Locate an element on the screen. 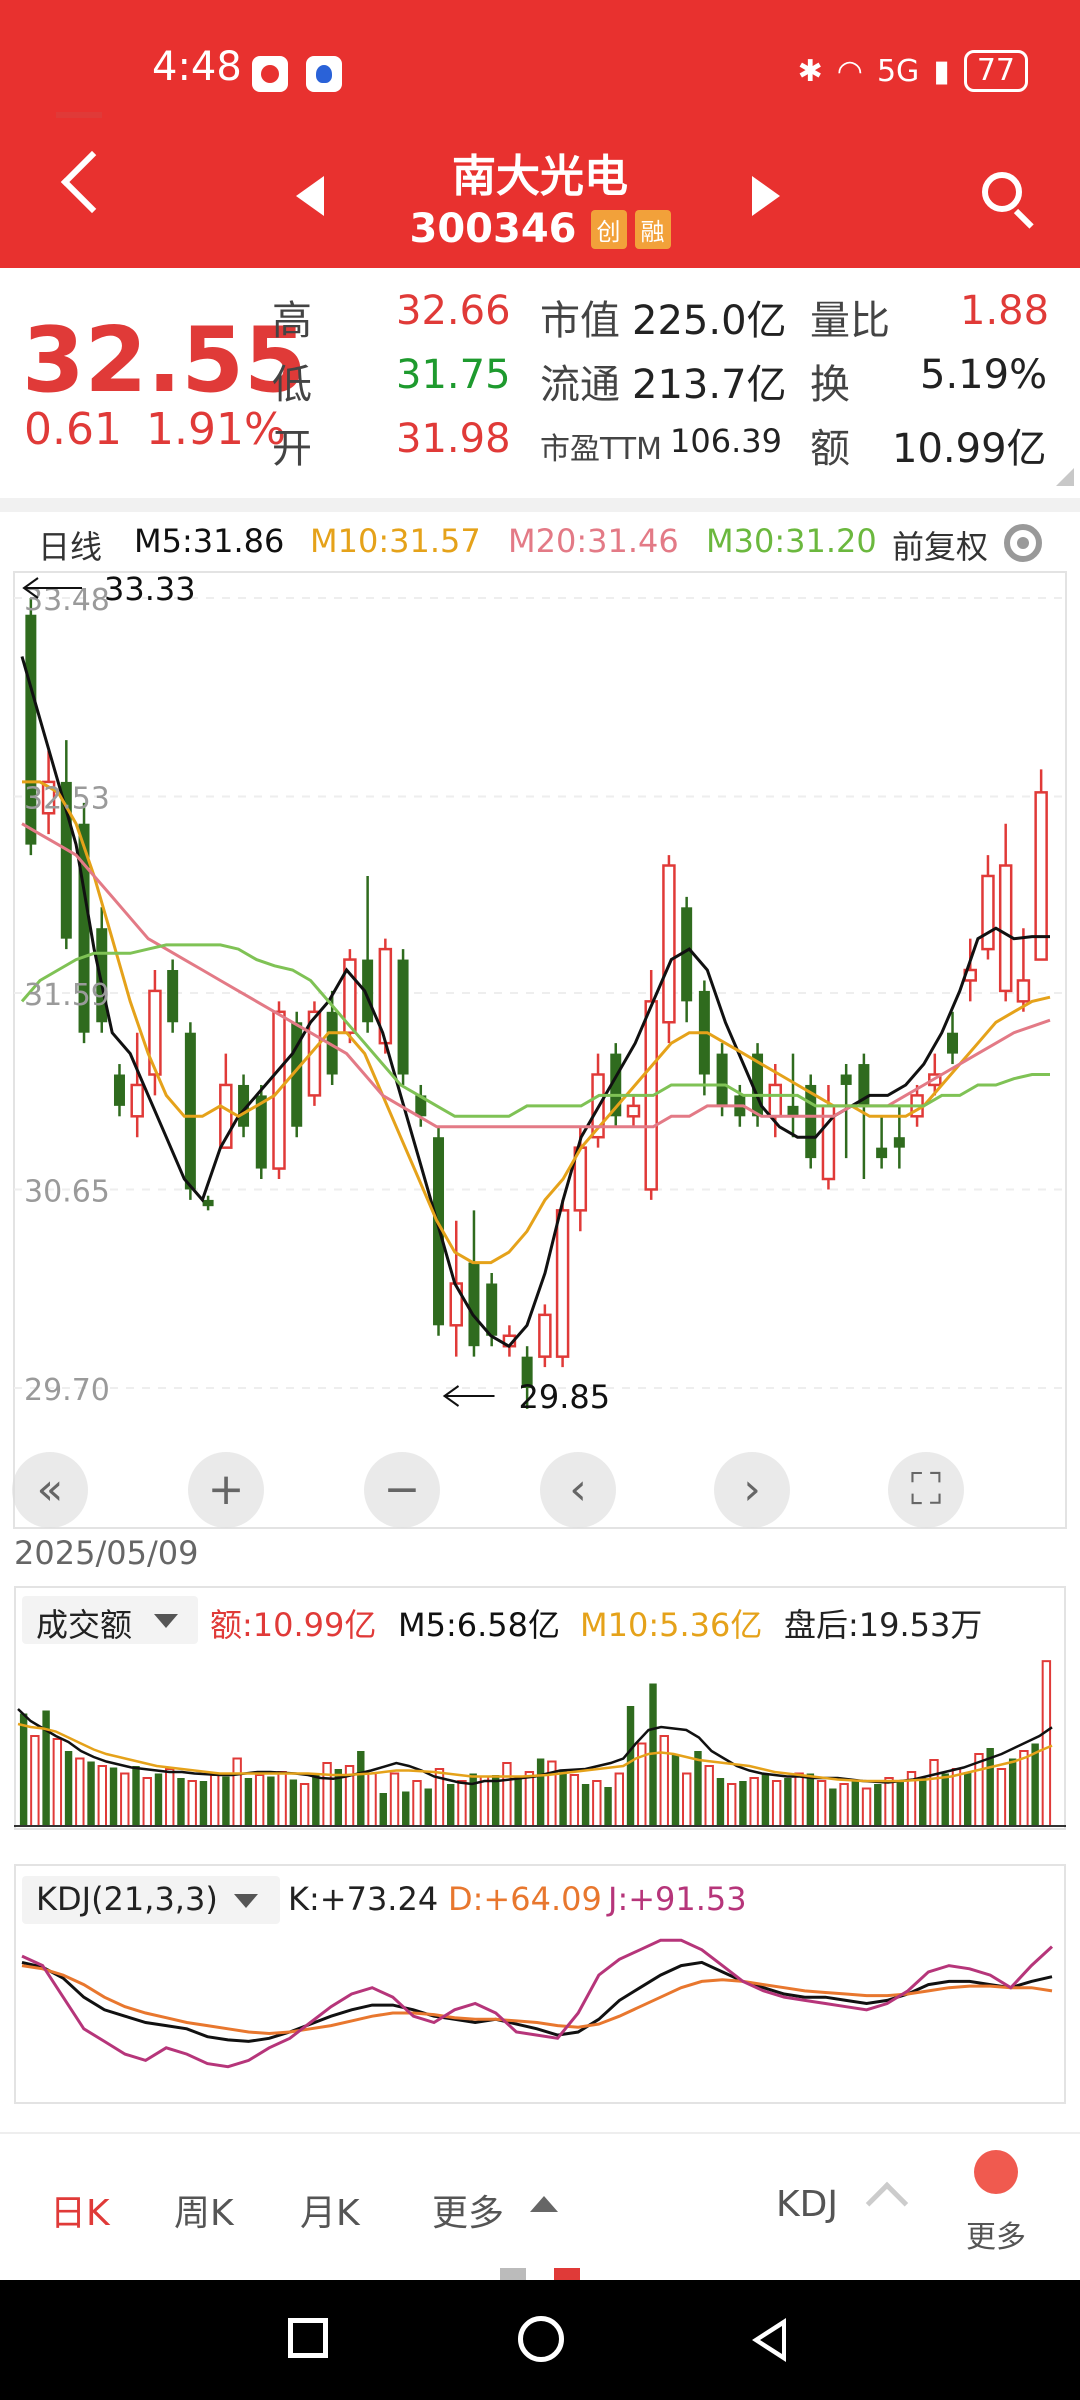 This screenshot has width=1080, height=2400. home-icon is located at coordinates (541, 2339).